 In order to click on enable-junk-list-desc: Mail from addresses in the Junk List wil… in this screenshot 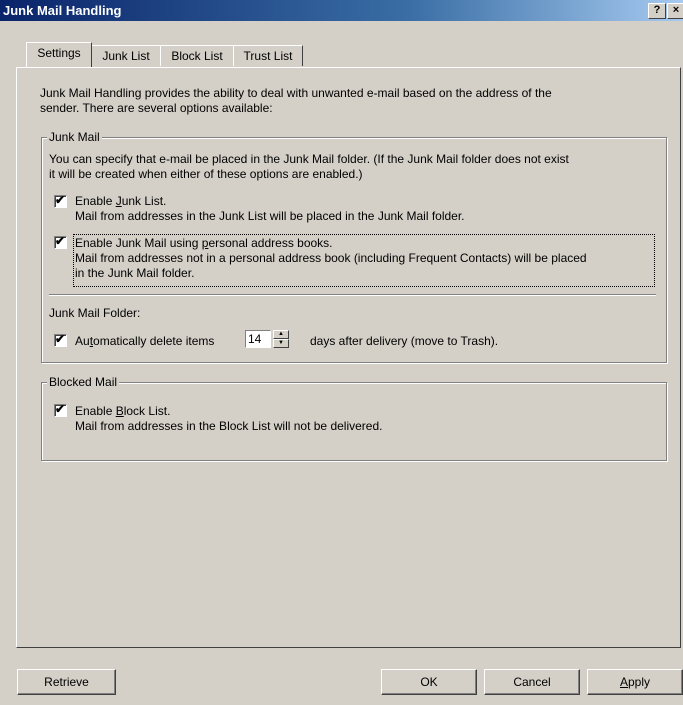, I will do `click(270, 216)`.